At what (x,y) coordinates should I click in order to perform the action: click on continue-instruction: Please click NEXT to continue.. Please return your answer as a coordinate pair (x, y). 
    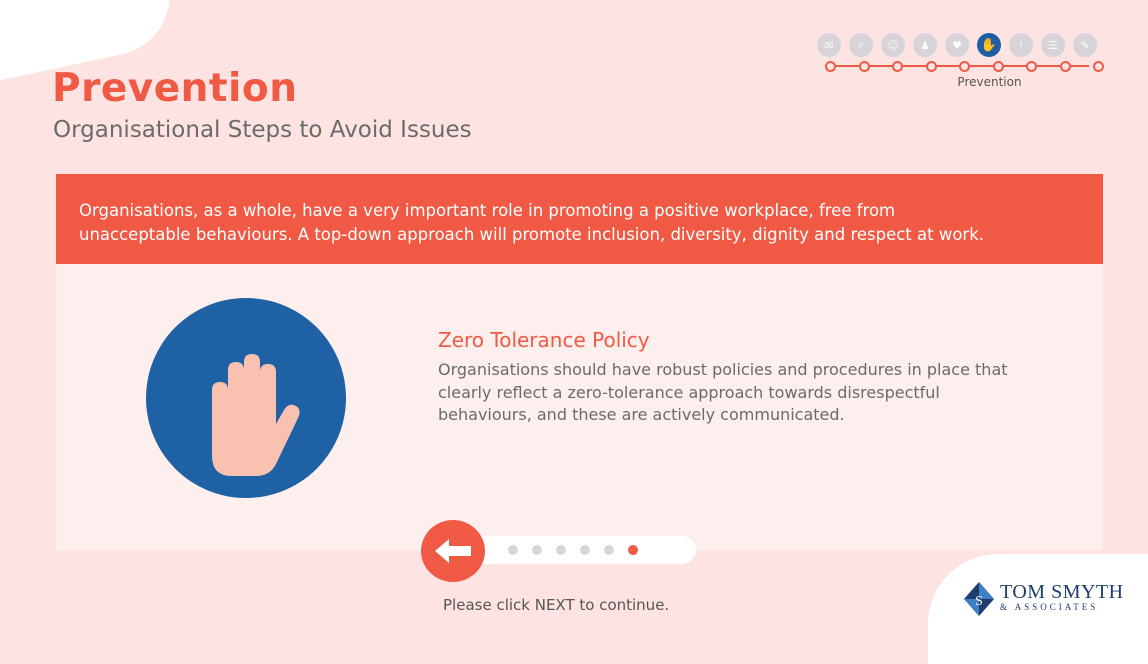
    Looking at the image, I should click on (556, 605).